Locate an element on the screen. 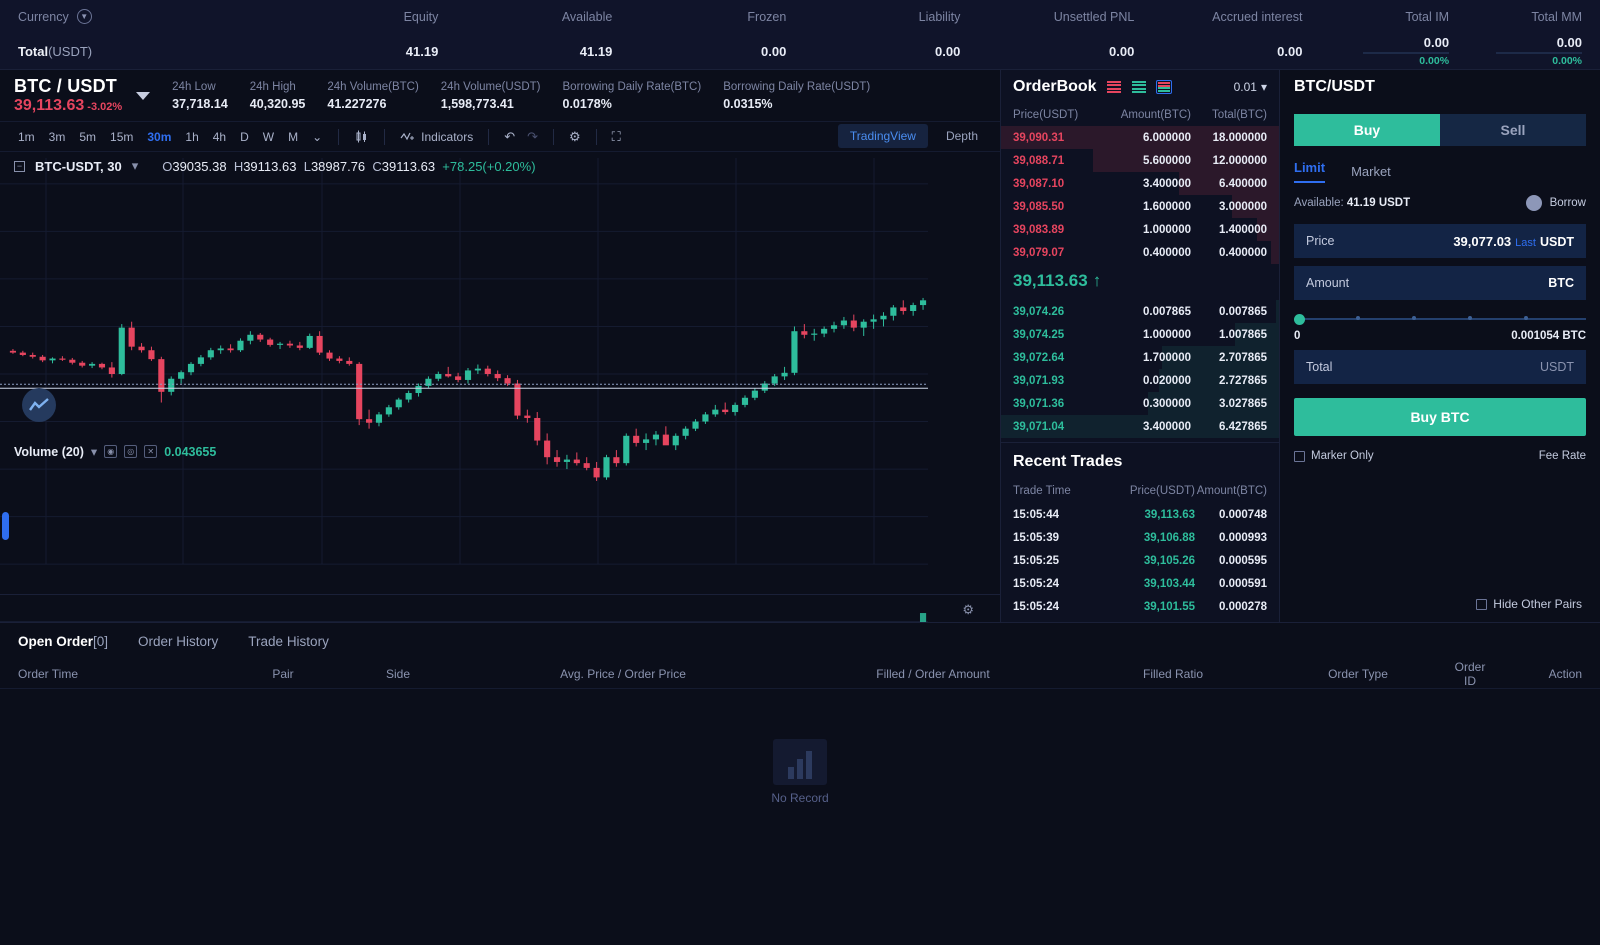  price-last-tag: Last is located at coordinates (1525, 243).